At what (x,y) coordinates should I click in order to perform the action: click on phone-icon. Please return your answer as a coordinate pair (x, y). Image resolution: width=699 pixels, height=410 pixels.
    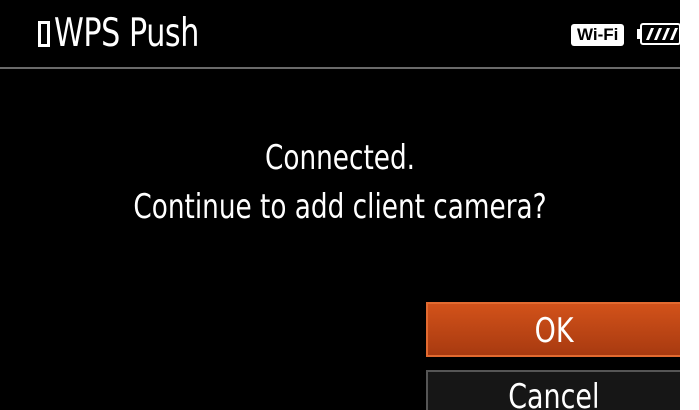
    Looking at the image, I should click on (44, 34).